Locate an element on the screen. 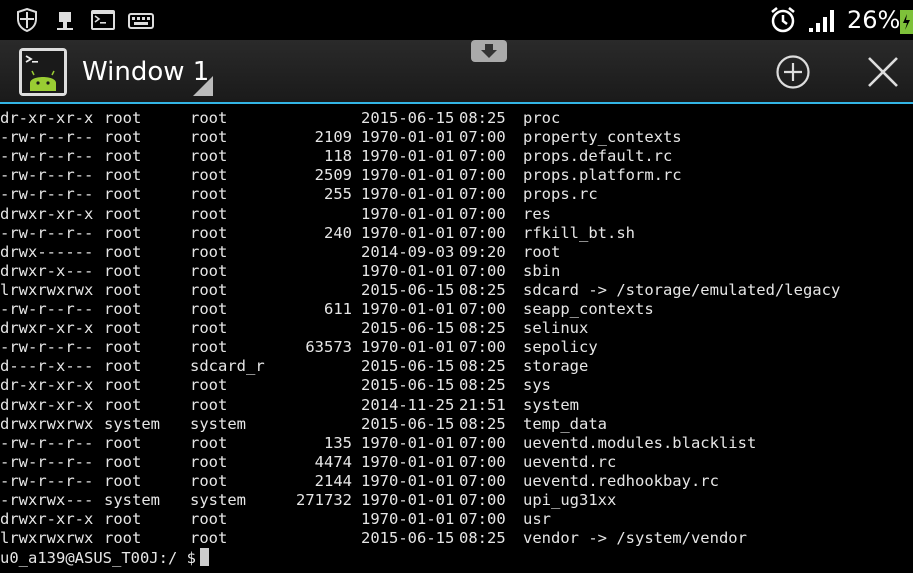  entry-date: 2015-06-15 is located at coordinates (408, 538).